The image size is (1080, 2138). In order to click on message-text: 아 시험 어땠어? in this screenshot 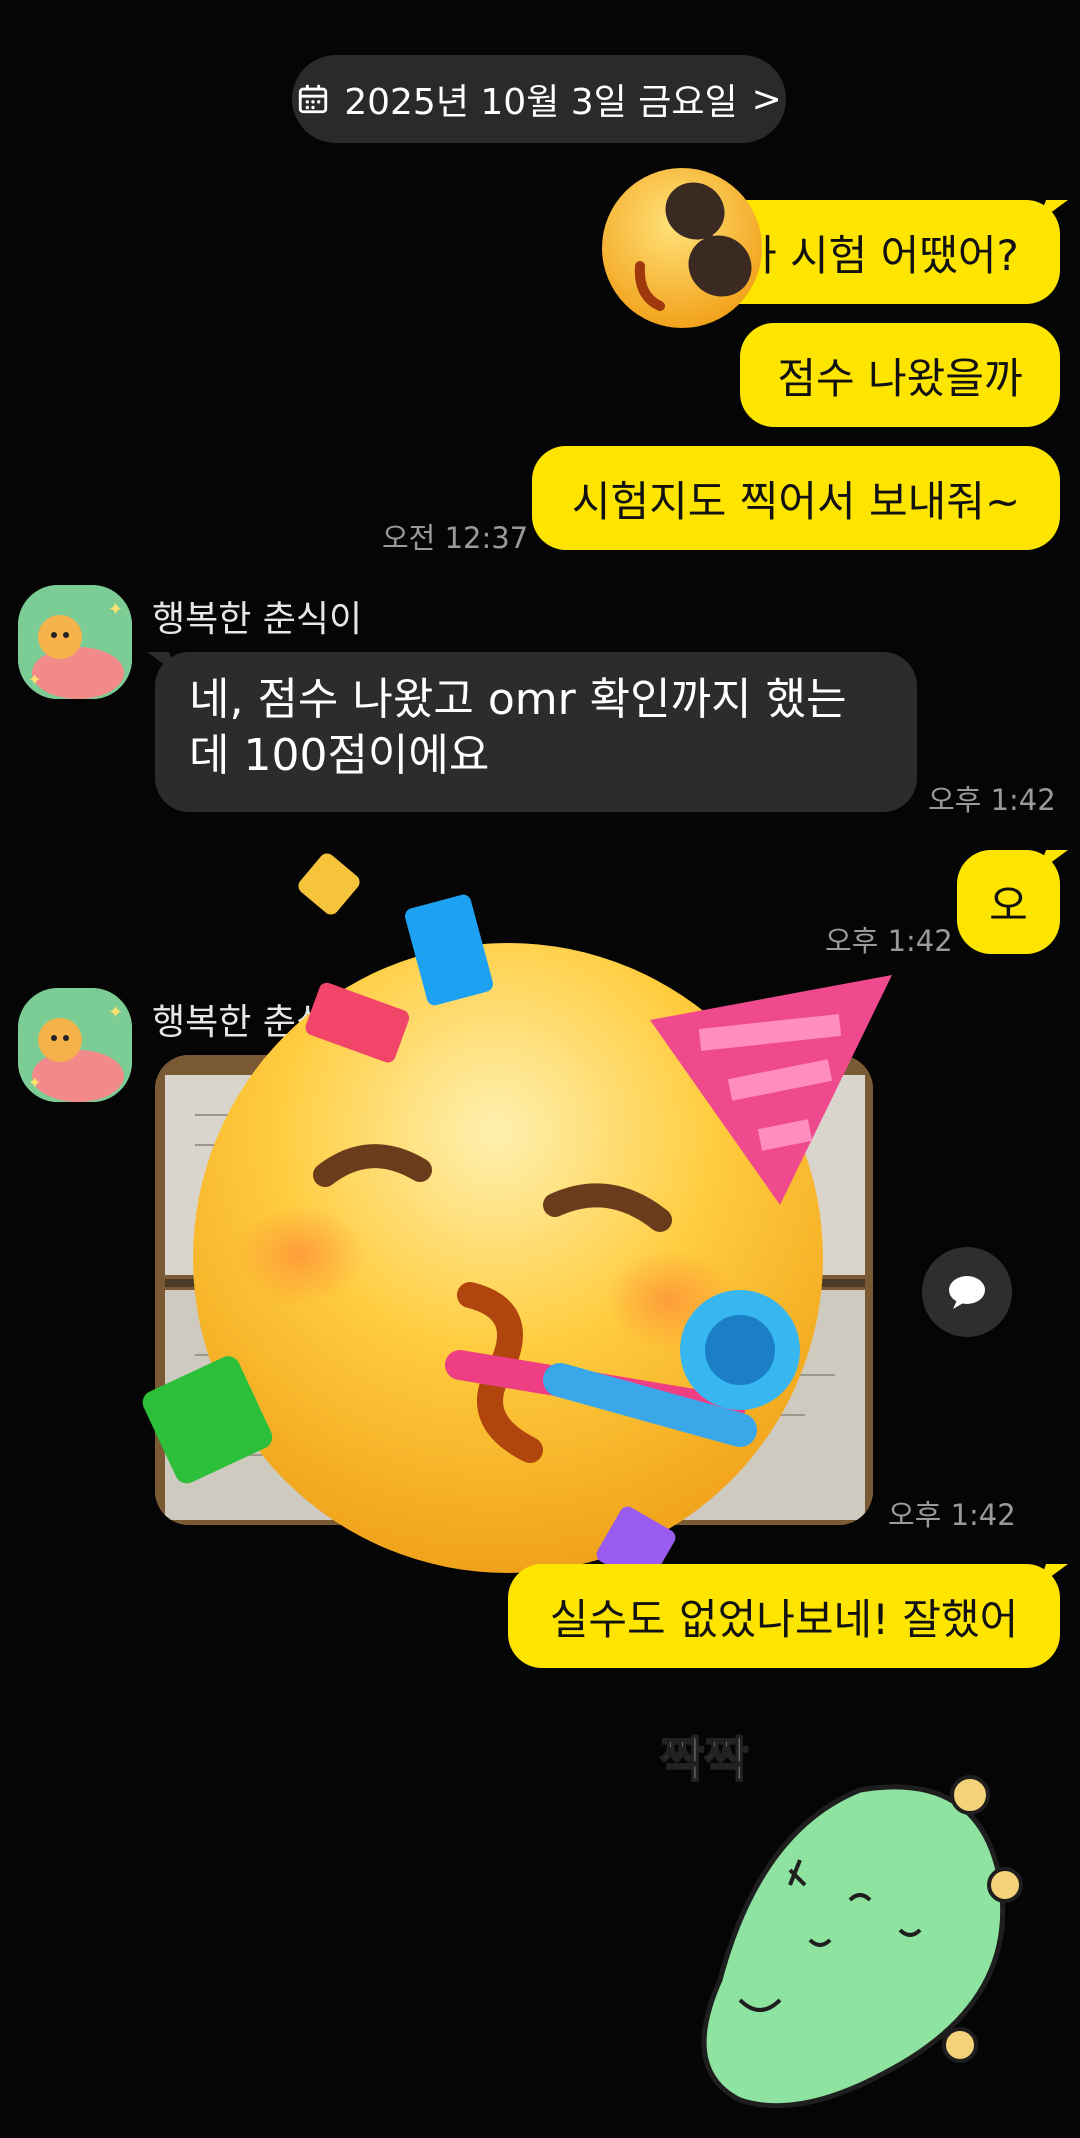, I will do `click(878, 255)`.